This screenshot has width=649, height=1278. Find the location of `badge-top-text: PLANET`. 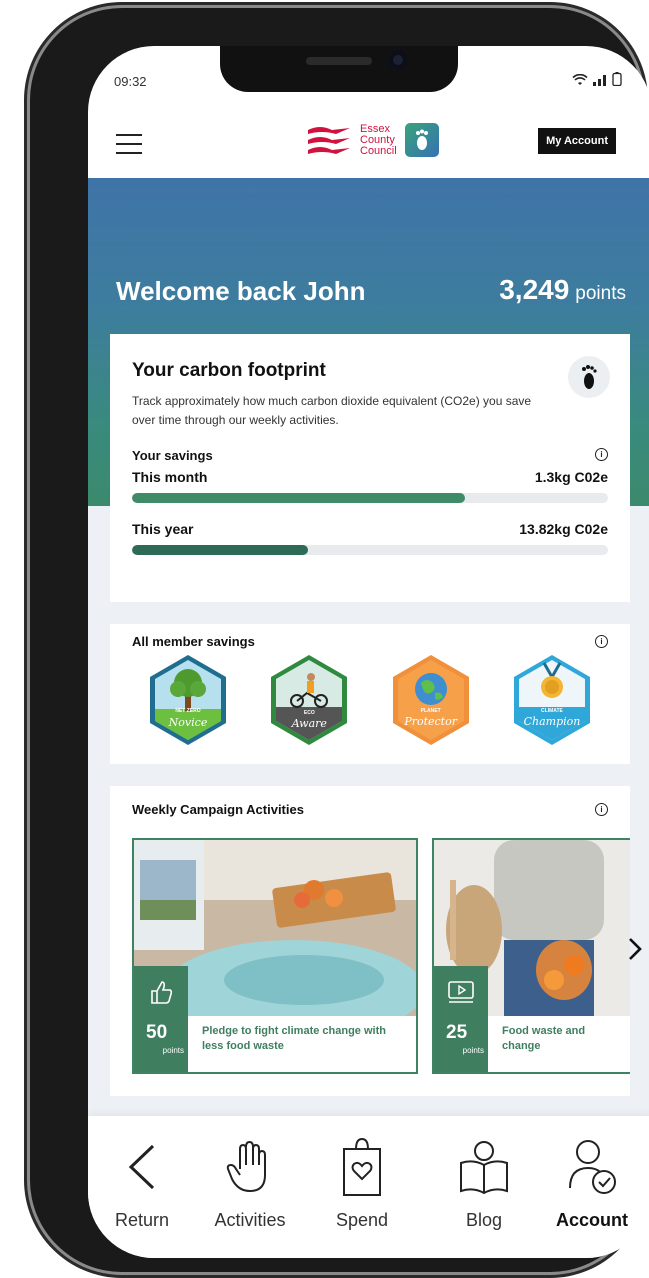

badge-top-text: PLANET is located at coordinates (430, 711).